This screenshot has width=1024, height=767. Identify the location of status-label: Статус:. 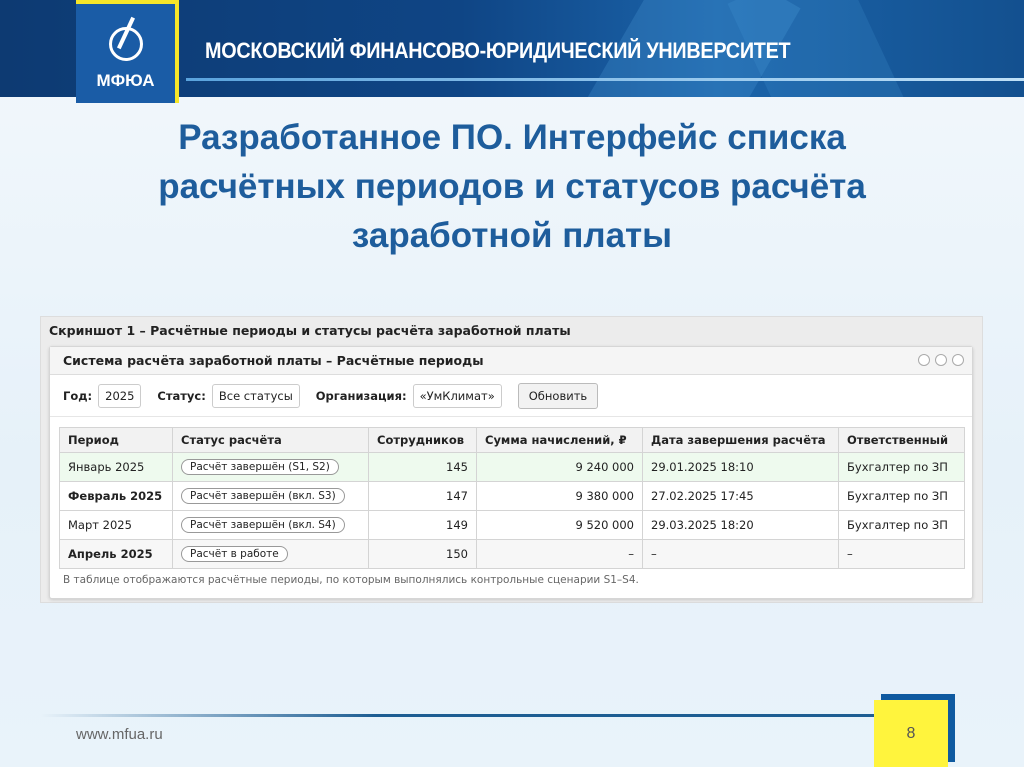
(181, 395).